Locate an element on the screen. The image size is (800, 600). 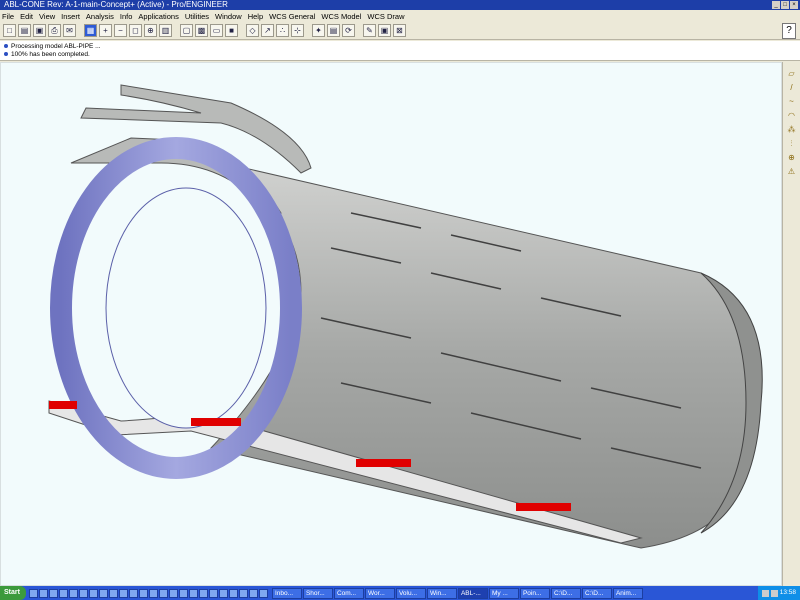
zoom-out-icon: − is located at coordinates (120, 30).